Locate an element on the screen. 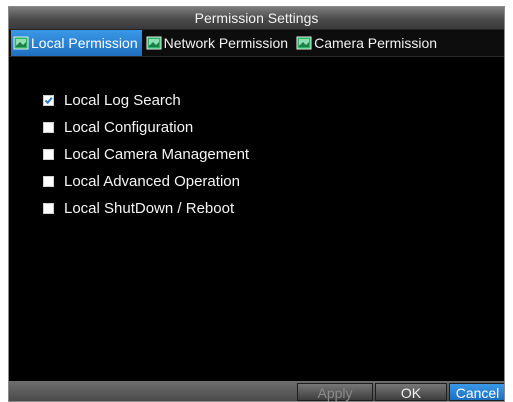  tab-local-permission: Local Permission is located at coordinates (76, 43).